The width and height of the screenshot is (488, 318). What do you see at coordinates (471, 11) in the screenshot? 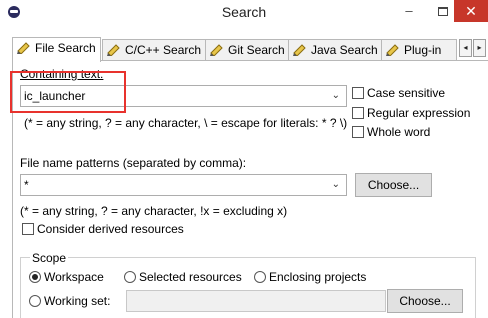
I see `close-button: ✕` at bounding box center [471, 11].